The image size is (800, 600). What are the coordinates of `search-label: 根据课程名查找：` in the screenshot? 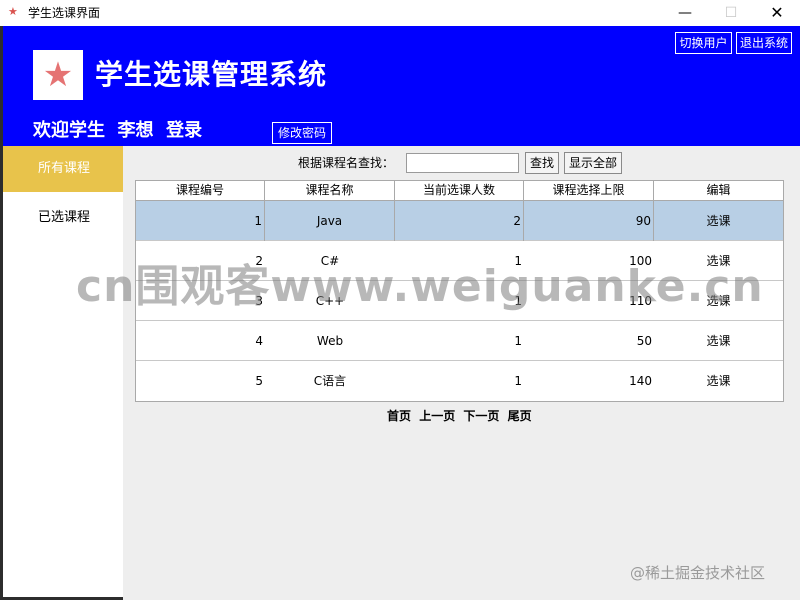 It's located at (346, 163).